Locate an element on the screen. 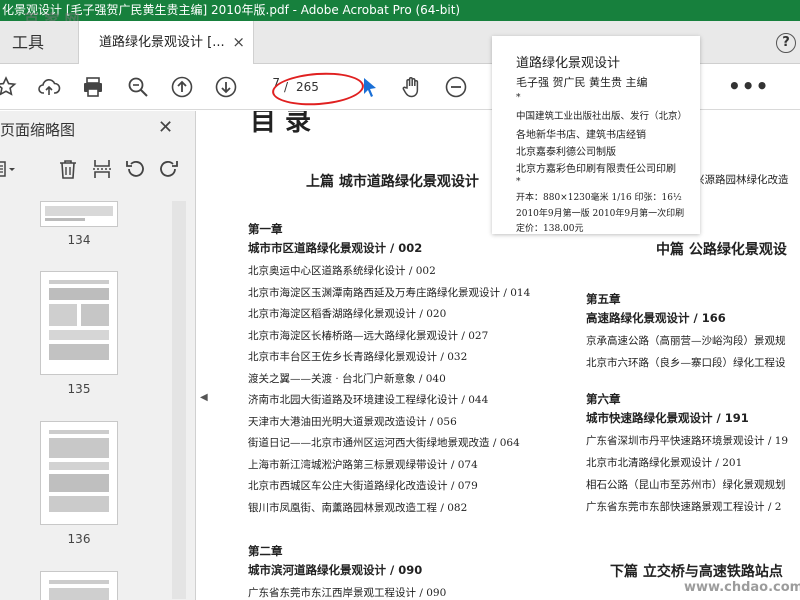 This screenshot has width=800, height=600. collapse-panel-icon: ◀ is located at coordinates (204, 397).